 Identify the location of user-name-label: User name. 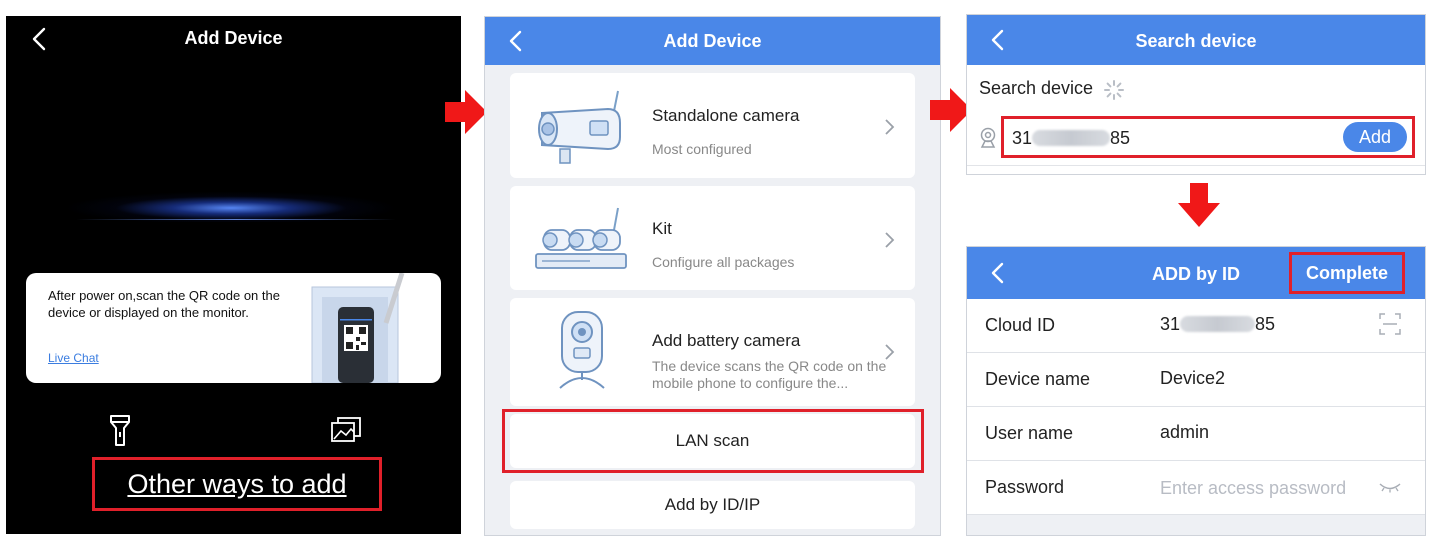
(1029, 433).